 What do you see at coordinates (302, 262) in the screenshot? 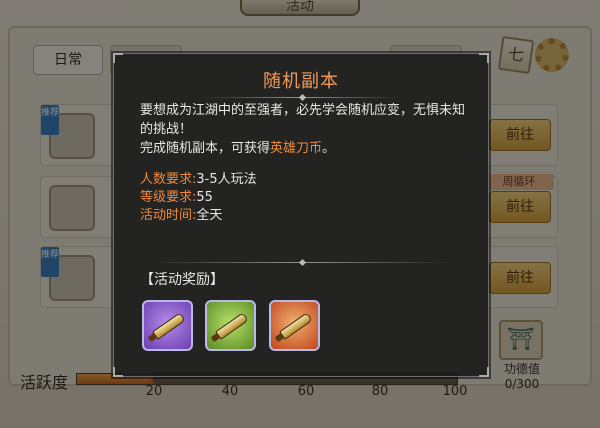
I see `section-divider` at bounding box center [302, 262].